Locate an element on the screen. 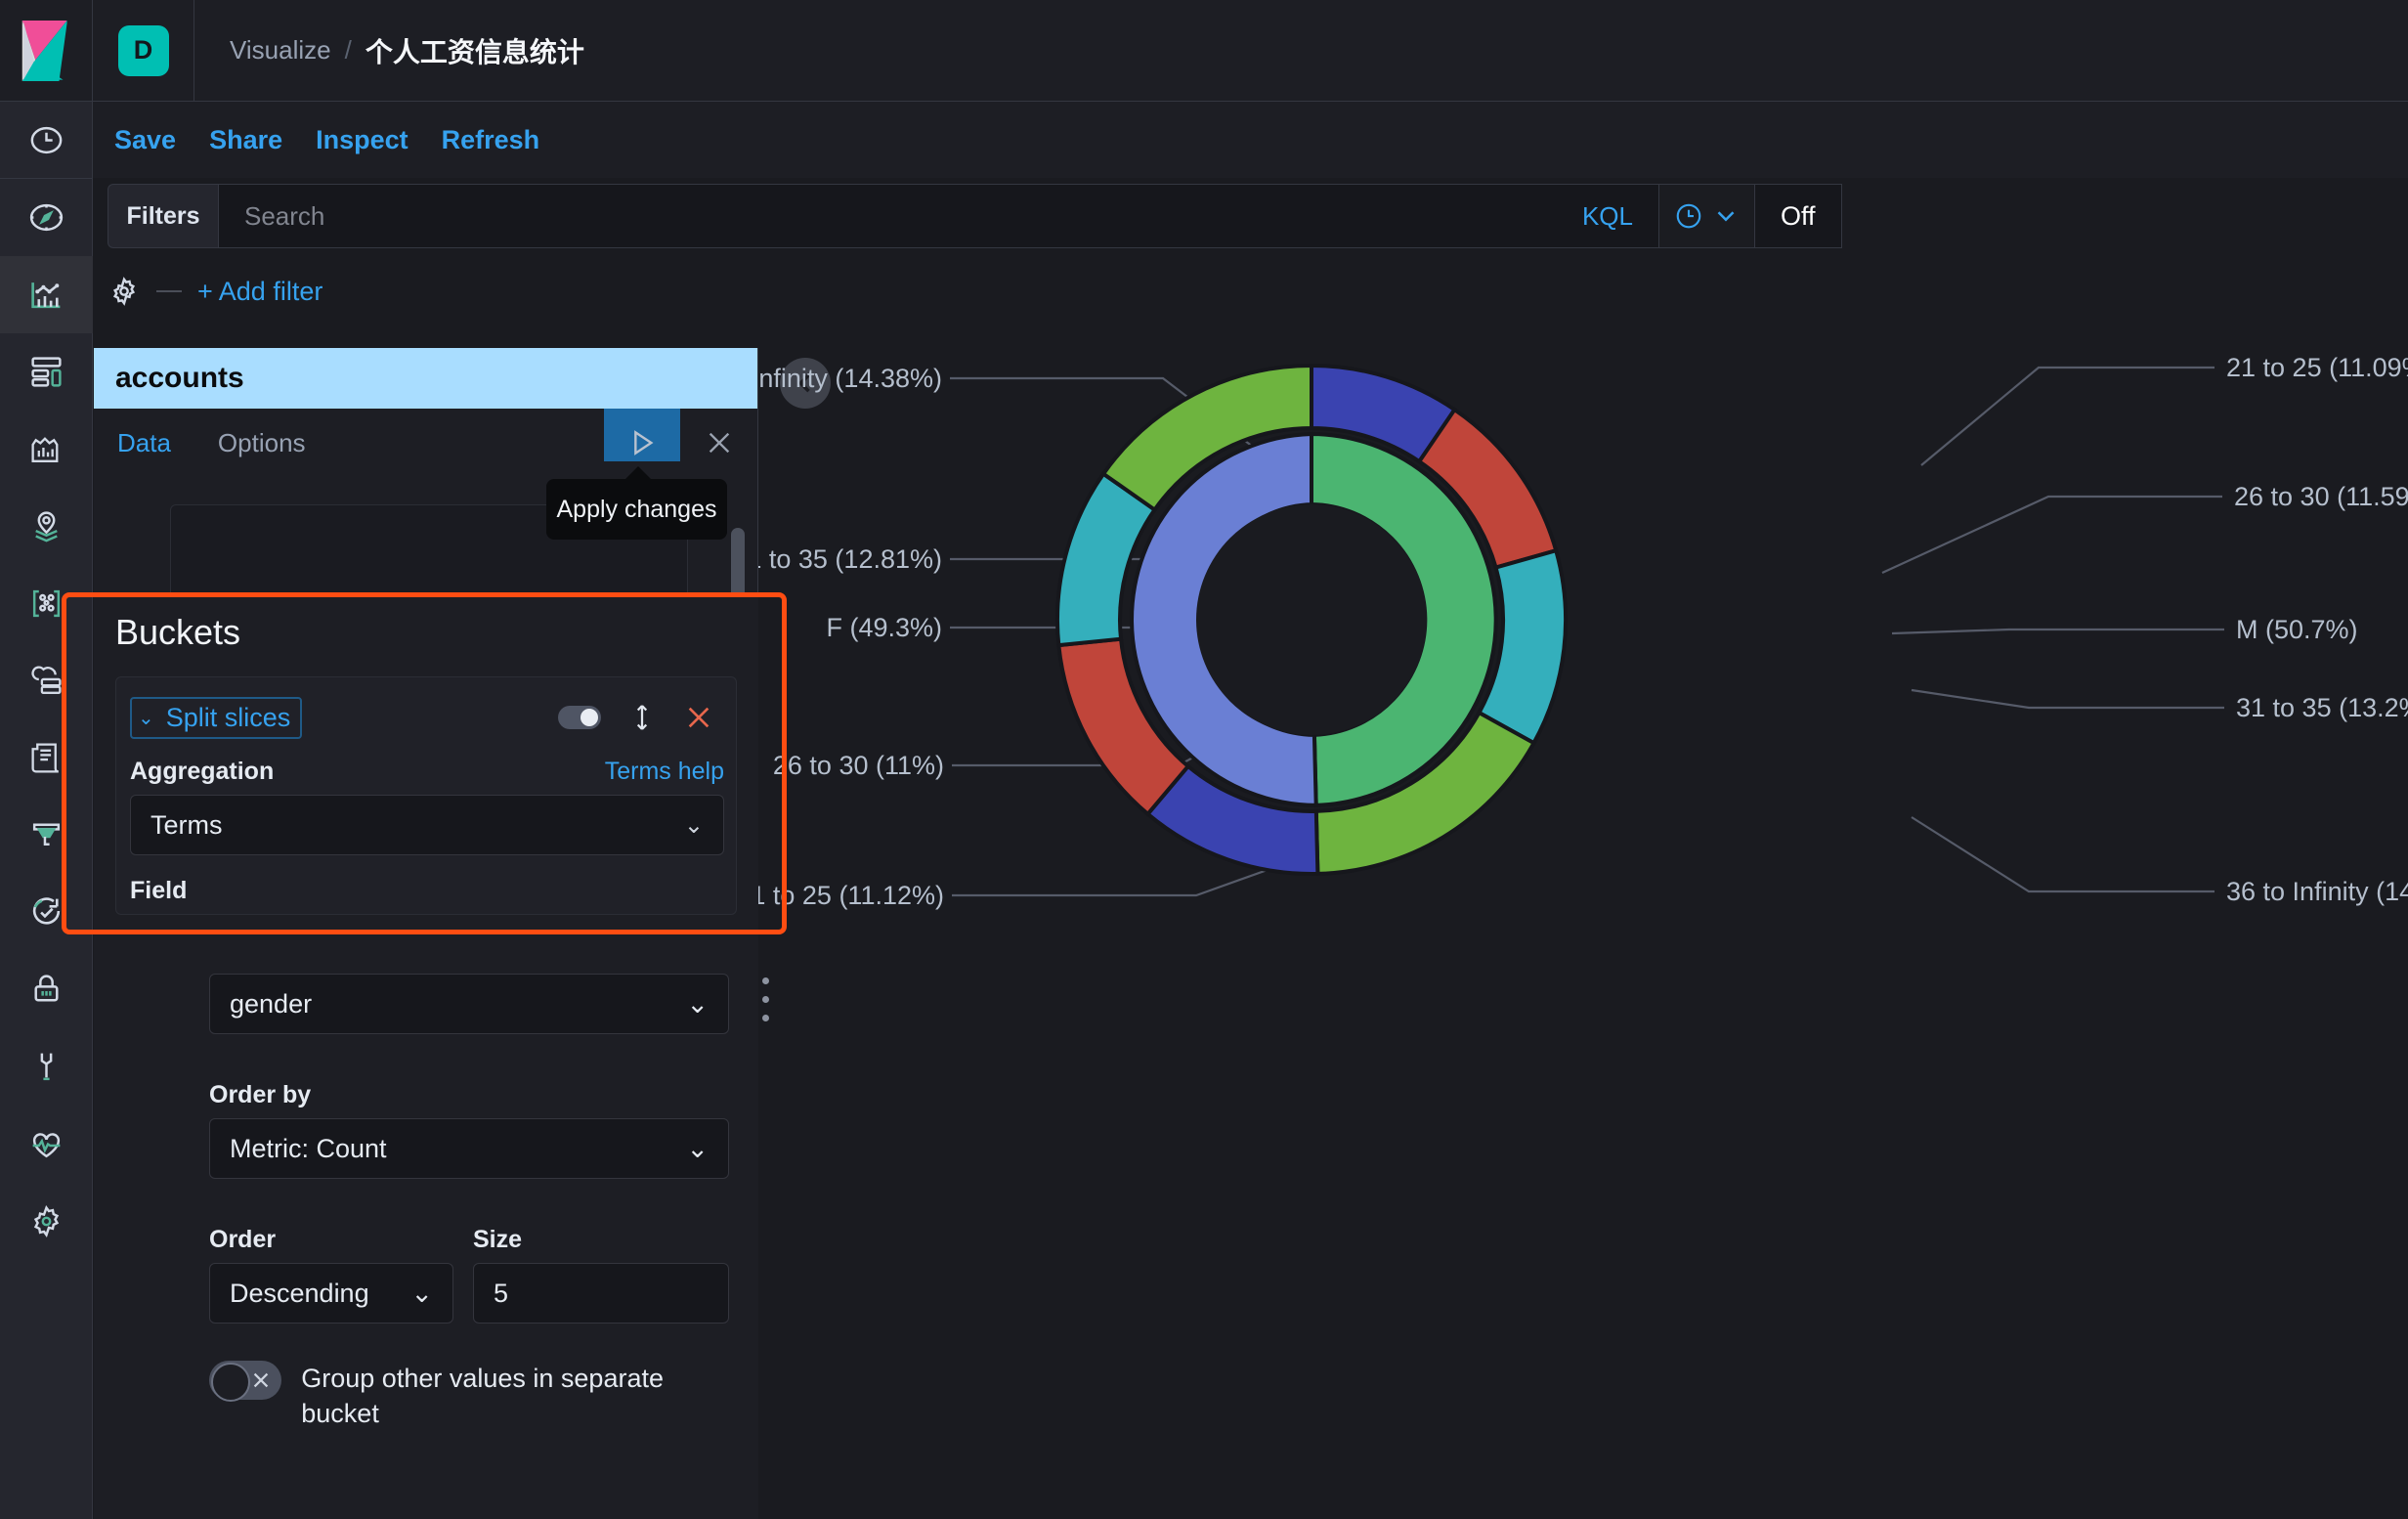 The height and width of the screenshot is (1519, 2408). sidebar-item-infrastructure is located at coordinates (47, 680).